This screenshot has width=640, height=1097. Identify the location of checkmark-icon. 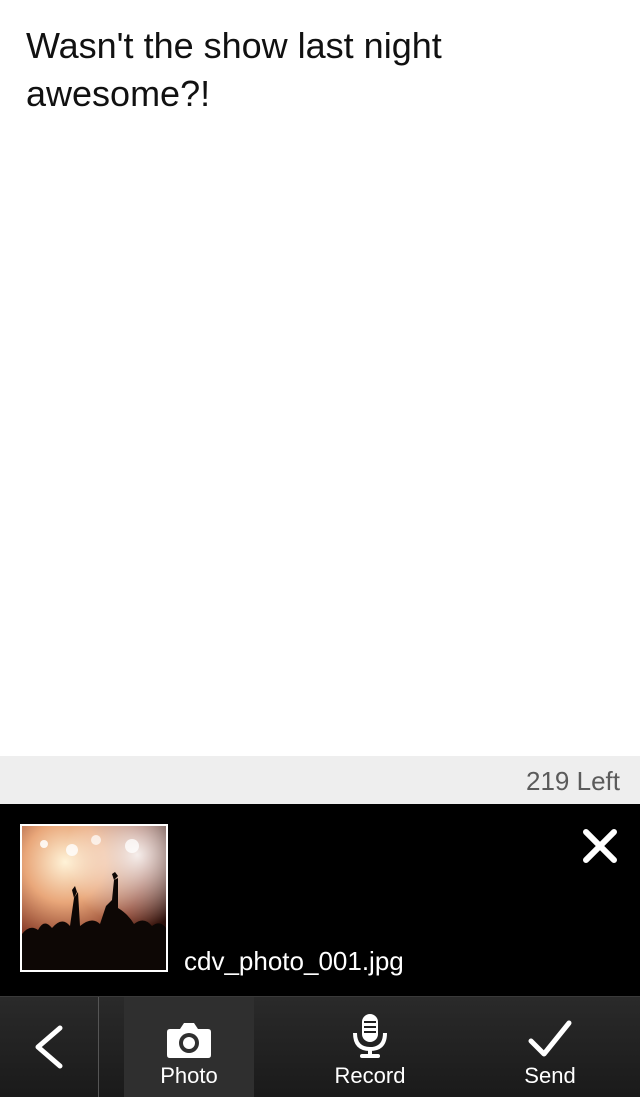
(550, 1038).